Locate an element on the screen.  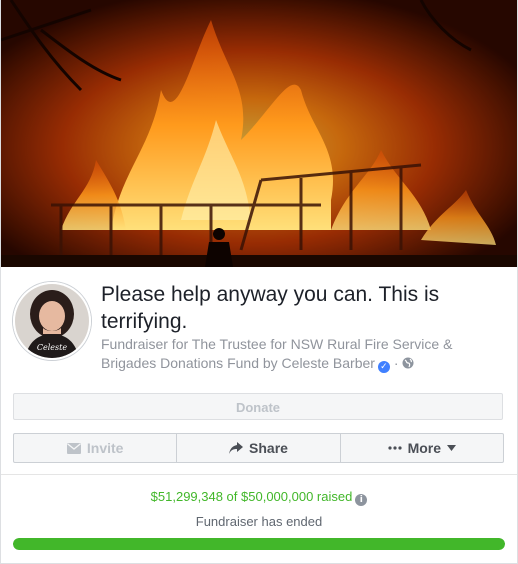
globe-icon is located at coordinates (408, 363).